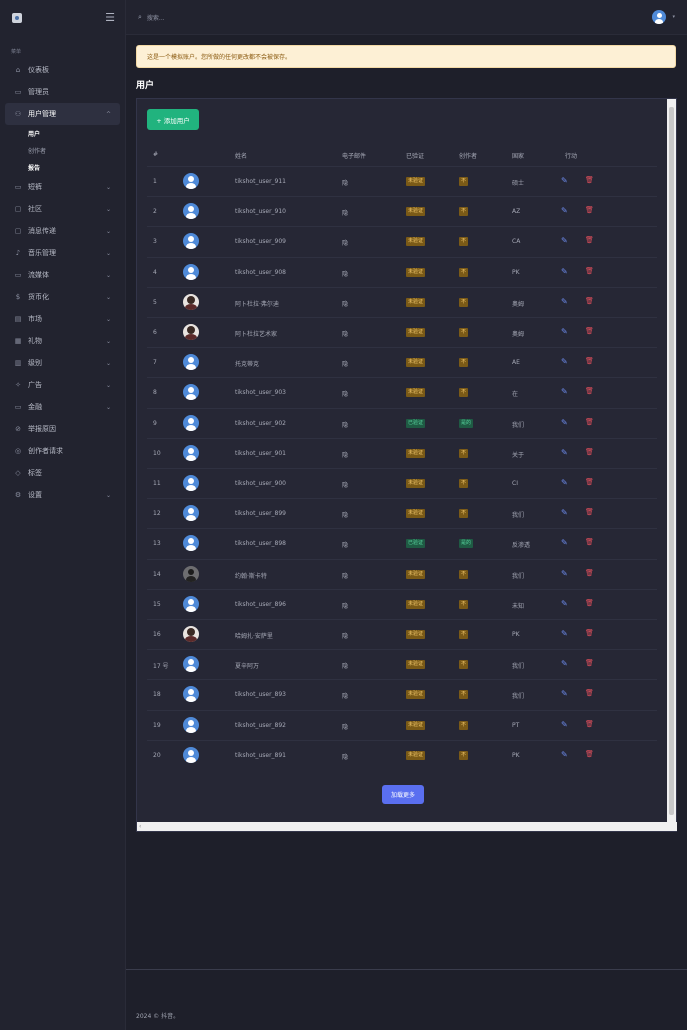  Describe the element at coordinates (62, 385) in the screenshot. I see `sidebar-item-12: ✧ 广告 ⌄` at that location.